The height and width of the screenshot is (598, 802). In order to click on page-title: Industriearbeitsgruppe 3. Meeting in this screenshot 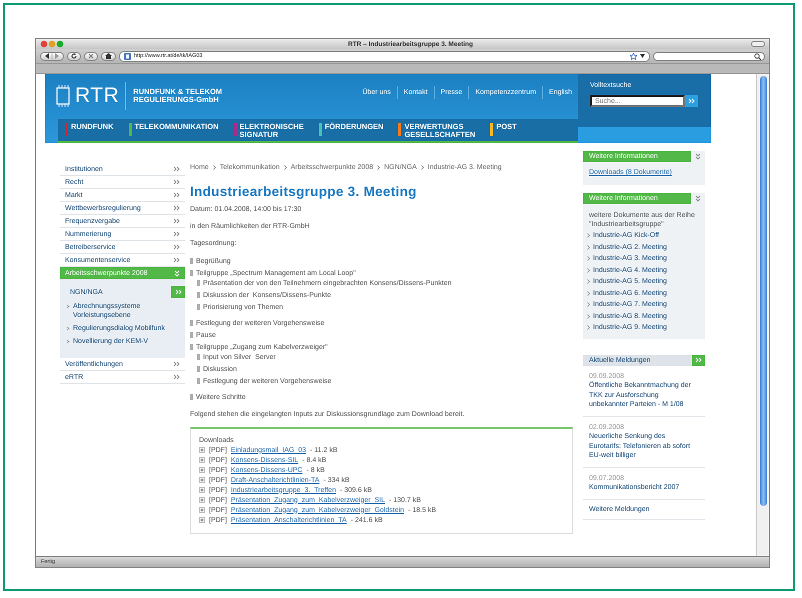, I will do `click(304, 191)`.